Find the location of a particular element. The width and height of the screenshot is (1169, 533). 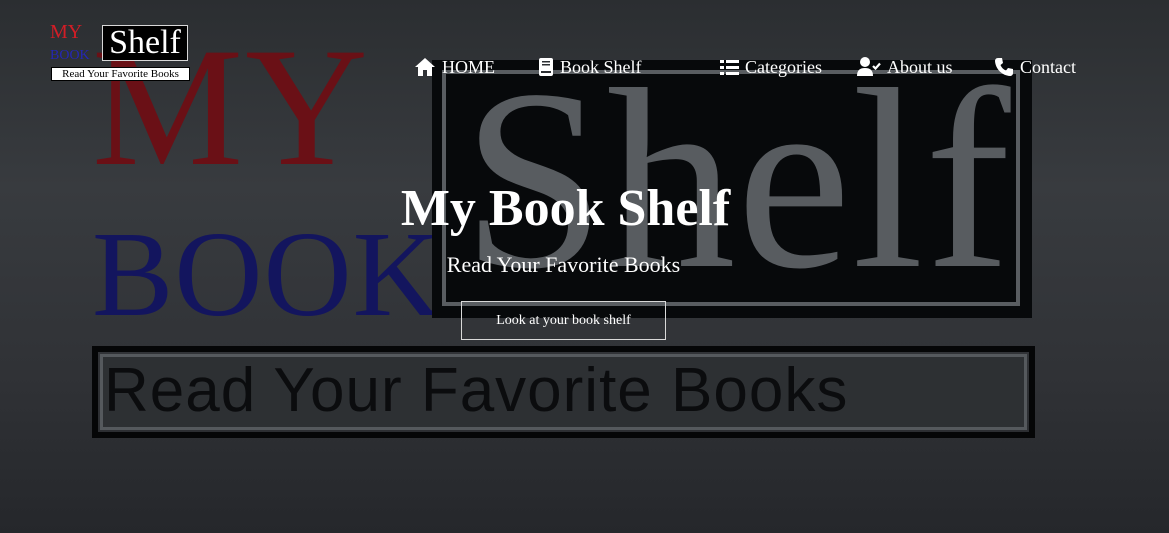

nav-item-categories: Categories is located at coordinates (771, 67).